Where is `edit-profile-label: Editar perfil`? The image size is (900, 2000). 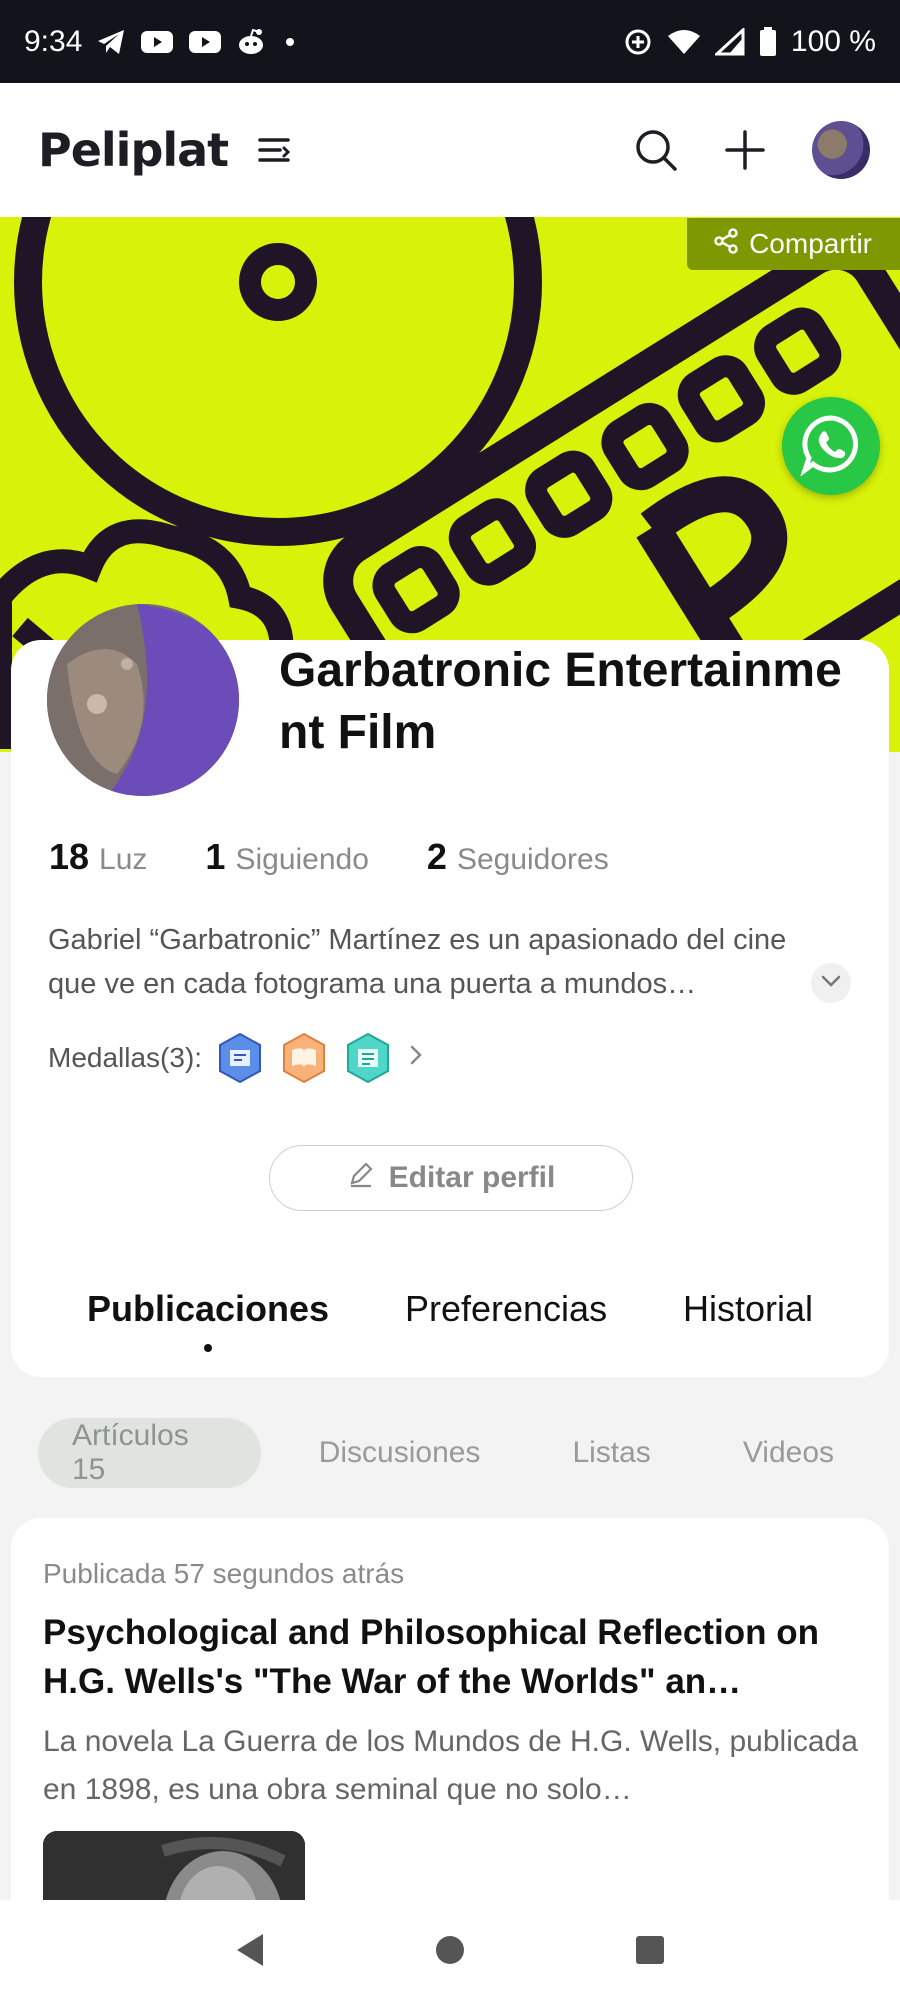 edit-profile-label: Editar perfil is located at coordinates (472, 1177).